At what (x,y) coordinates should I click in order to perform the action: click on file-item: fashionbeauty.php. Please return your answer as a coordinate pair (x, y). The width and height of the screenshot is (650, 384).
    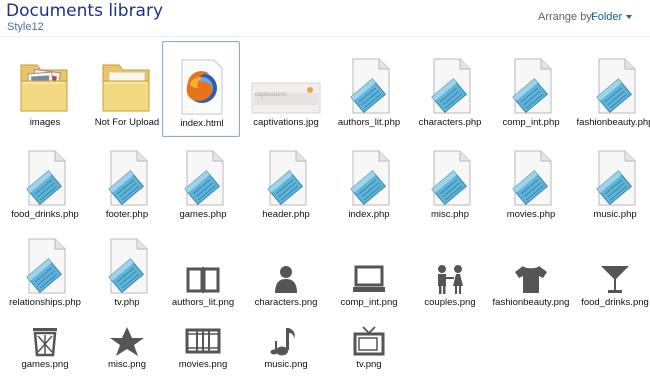
    Looking at the image, I should click on (613, 89).